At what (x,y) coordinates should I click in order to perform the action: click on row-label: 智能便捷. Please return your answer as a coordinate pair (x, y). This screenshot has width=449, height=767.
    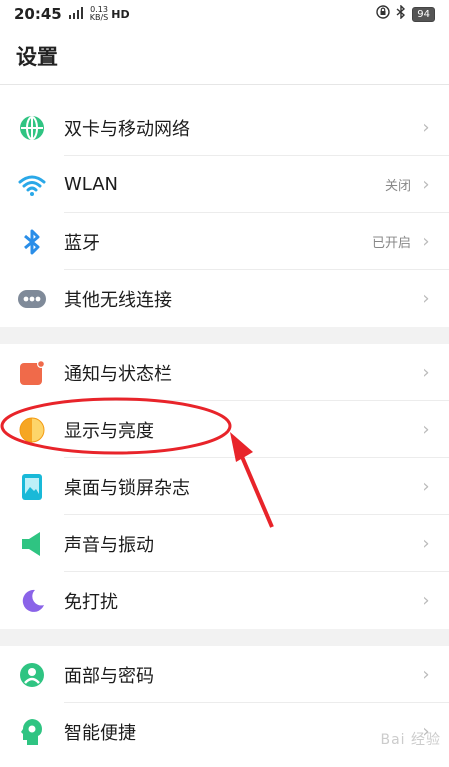
    Looking at the image, I should click on (100, 733).